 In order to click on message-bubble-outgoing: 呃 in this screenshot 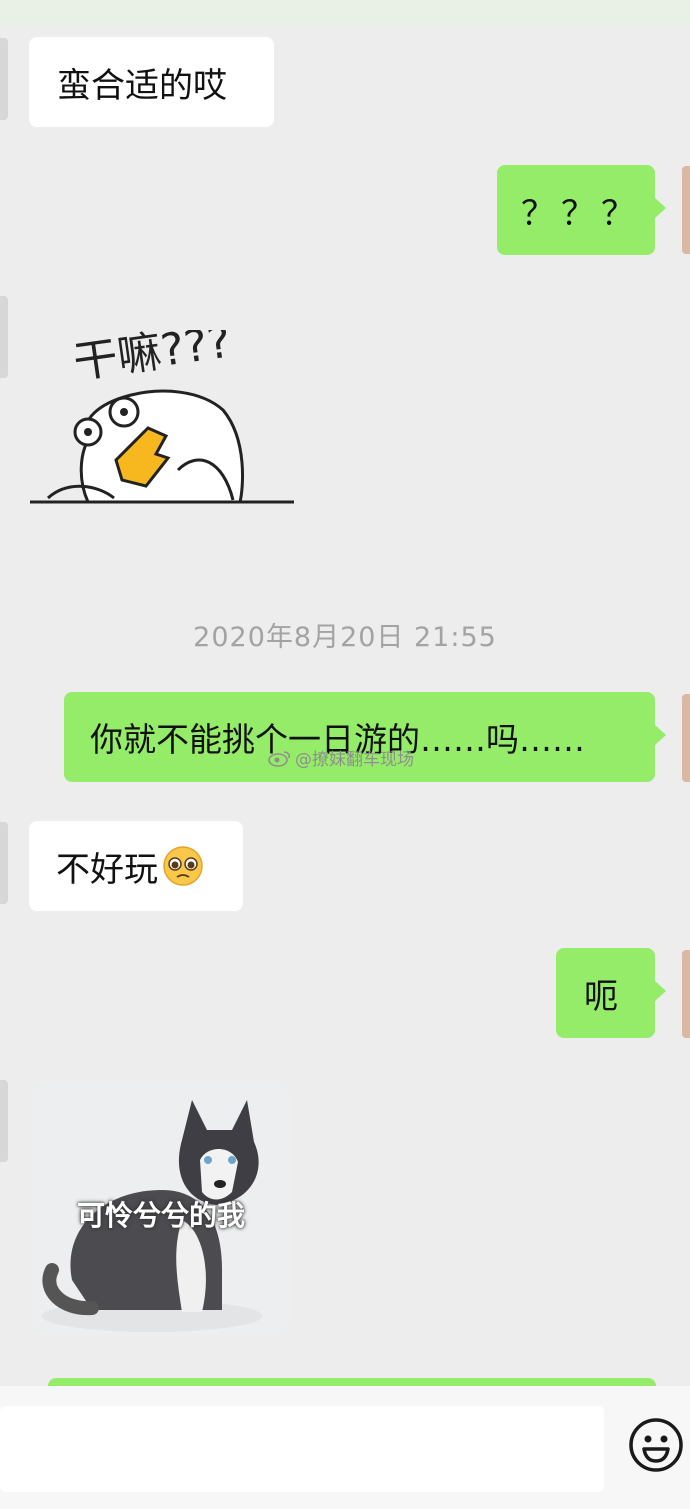, I will do `click(611, 993)`.